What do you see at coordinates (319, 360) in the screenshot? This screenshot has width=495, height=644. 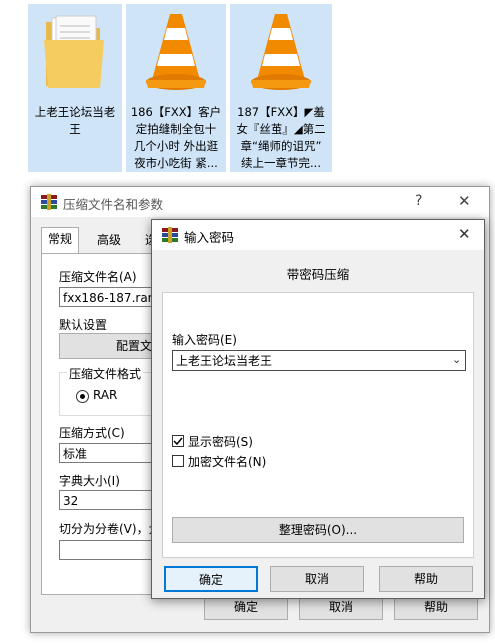 I see `password-input: 上老王论坛当老王` at bounding box center [319, 360].